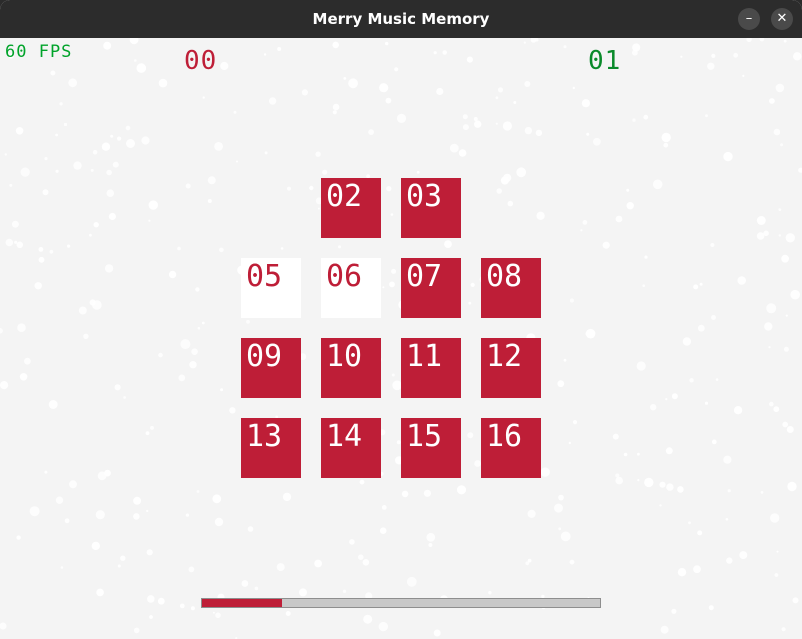 This screenshot has height=639, width=802. What do you see at coordinates (431, 288) in the screenshot?
I see `tile-07: 07` at bounding box center [431, 288].